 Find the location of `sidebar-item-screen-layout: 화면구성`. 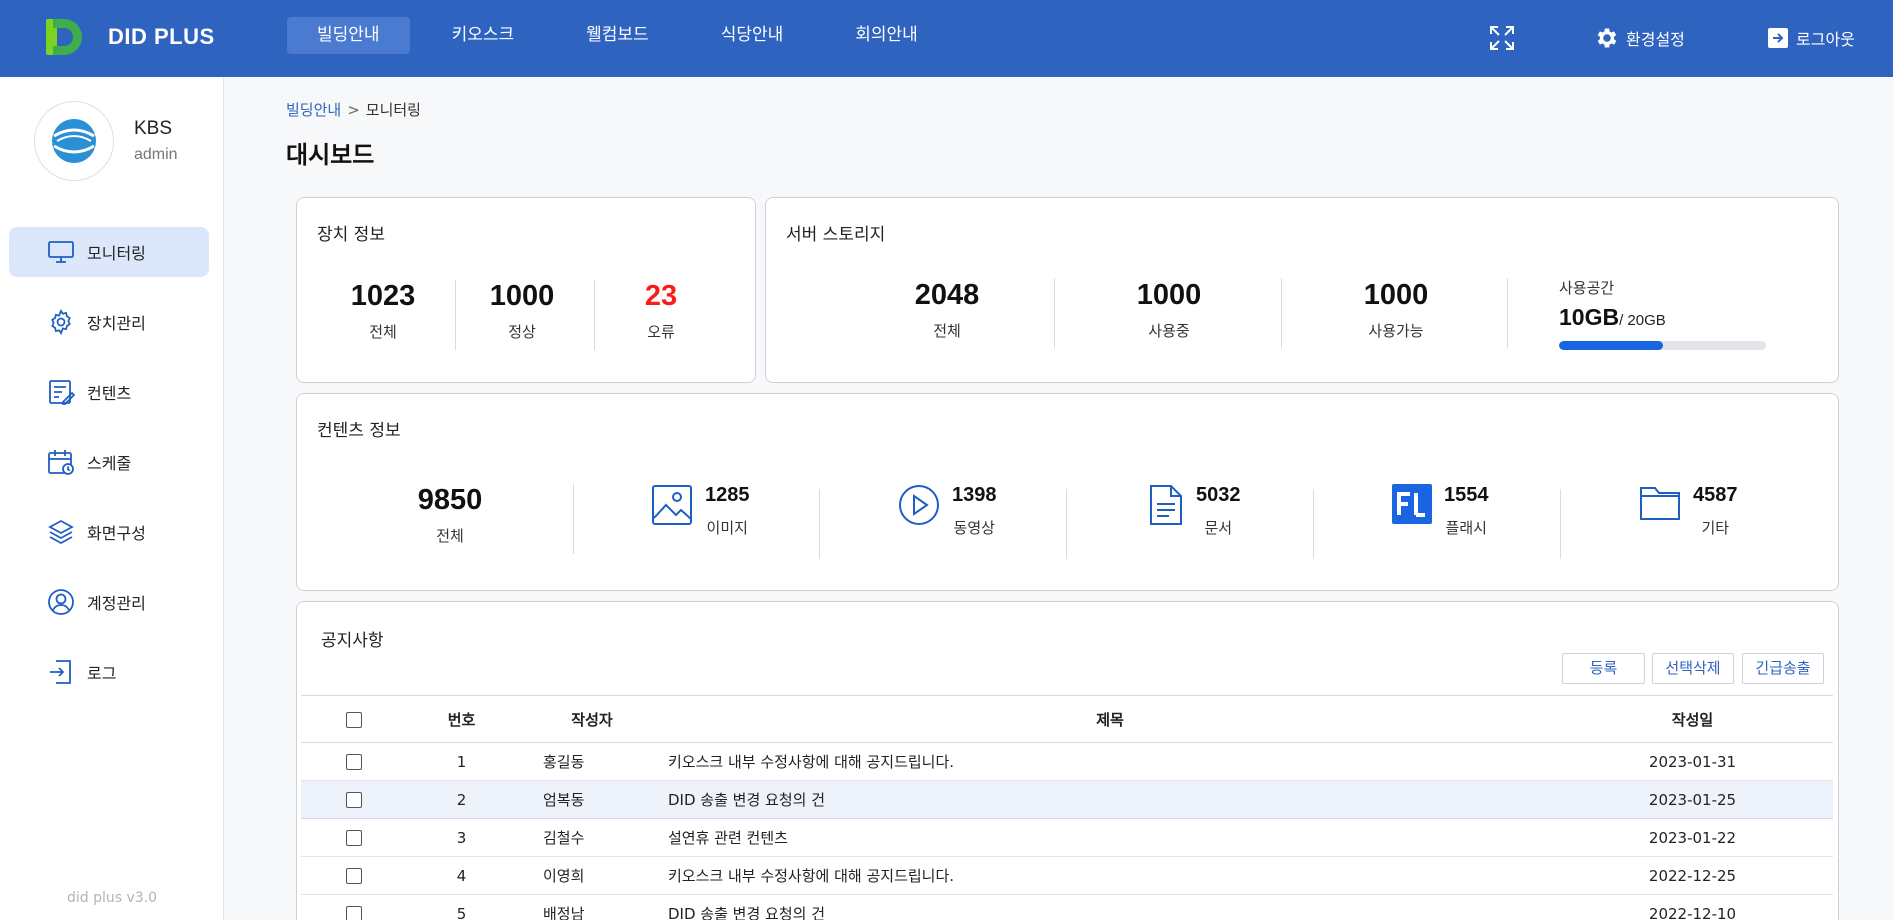

sidebar-item-screen-layout: 화면구성 is located at coordinates (109, 532).